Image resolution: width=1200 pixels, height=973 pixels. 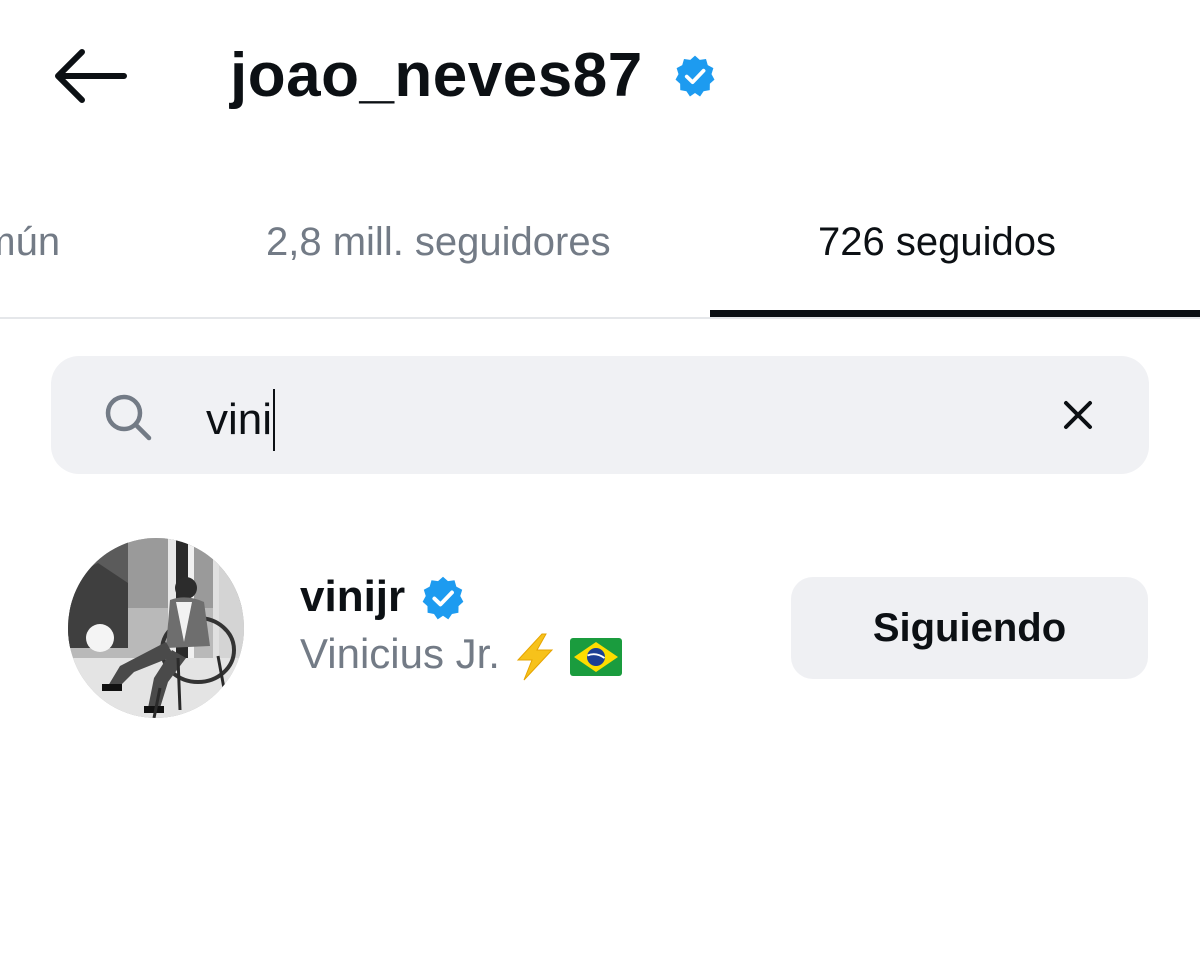 I want to click on search-icon, so click(x=128, y=417).